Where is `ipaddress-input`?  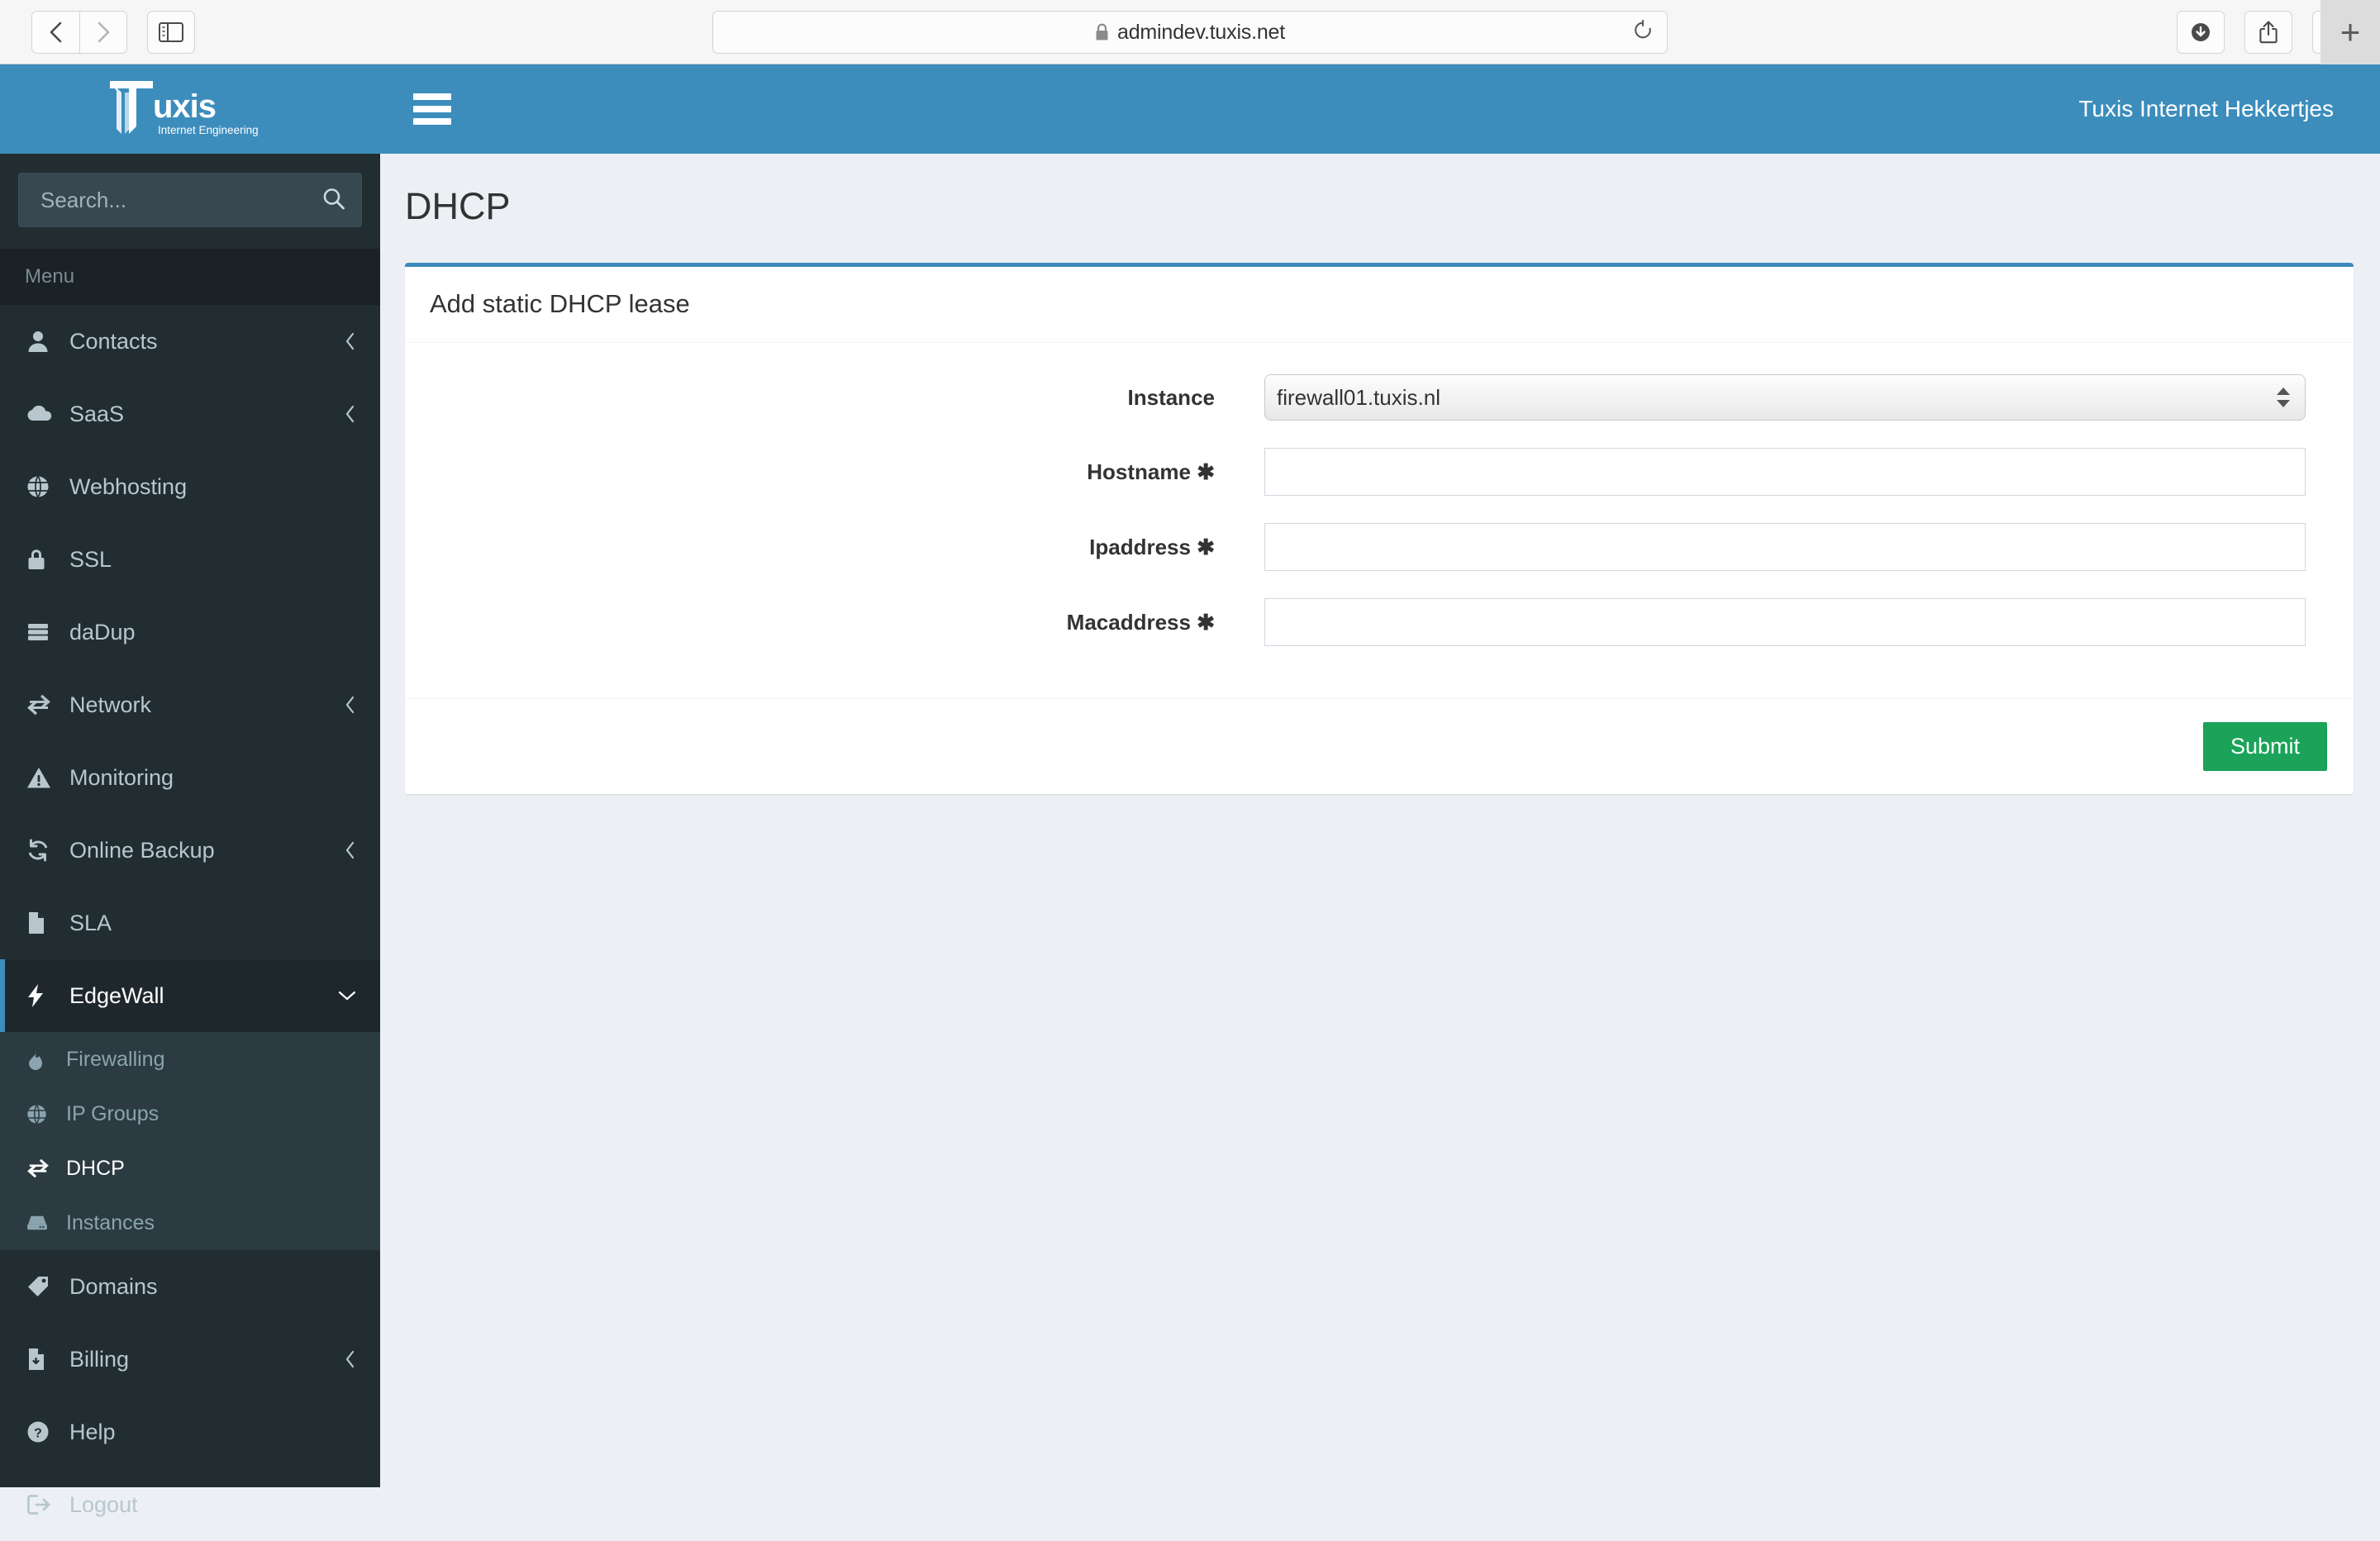
ipaddress-input is located at coordinates (1785, 547).